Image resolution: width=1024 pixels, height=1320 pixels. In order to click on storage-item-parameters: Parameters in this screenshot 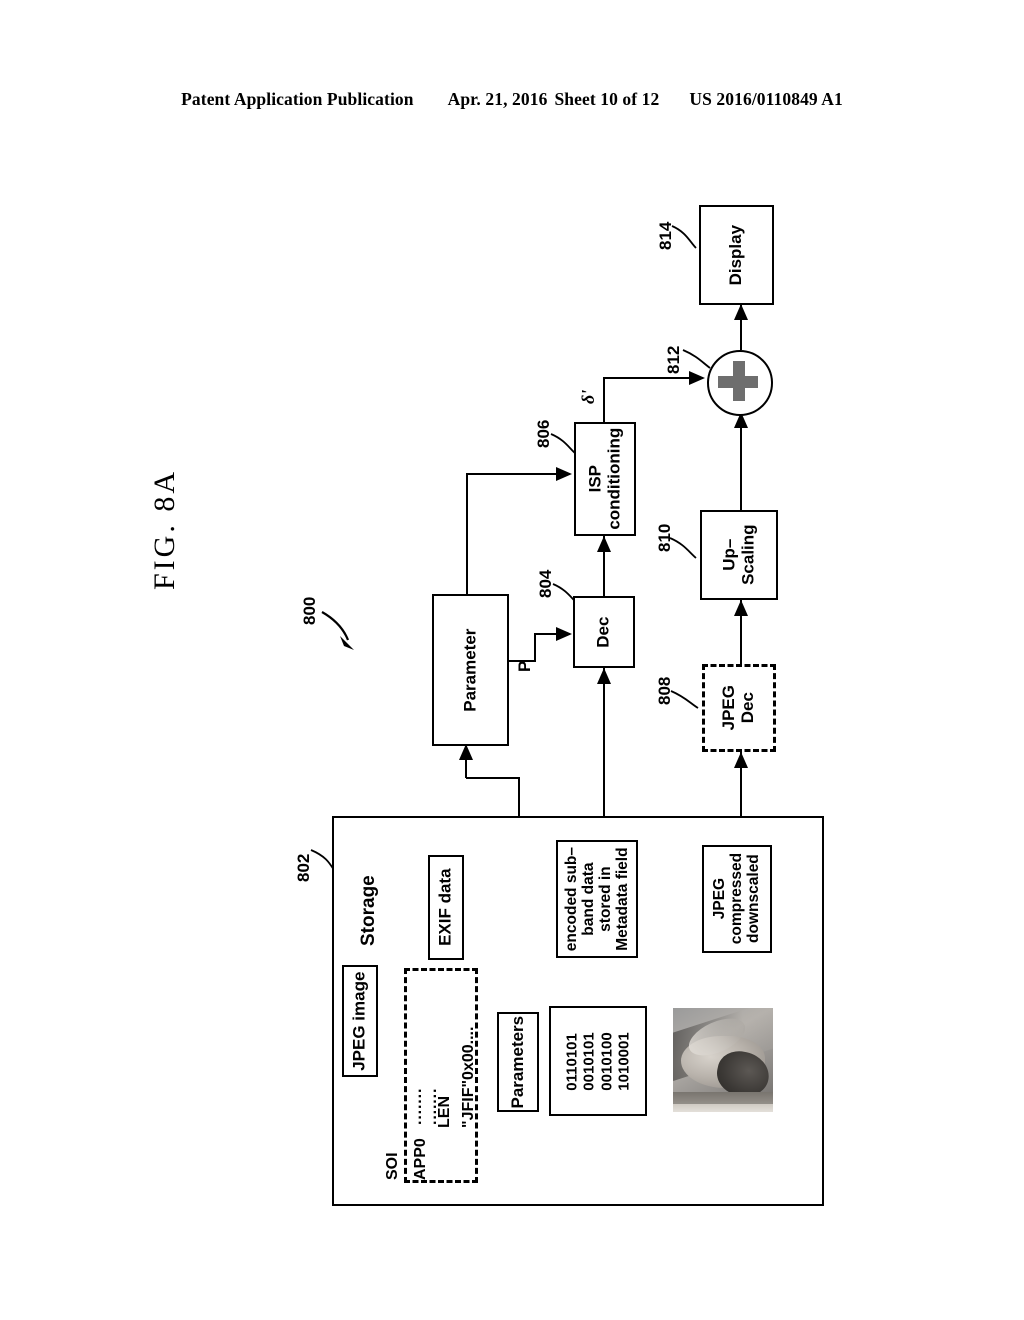, I will do `click(518, 1062)`.